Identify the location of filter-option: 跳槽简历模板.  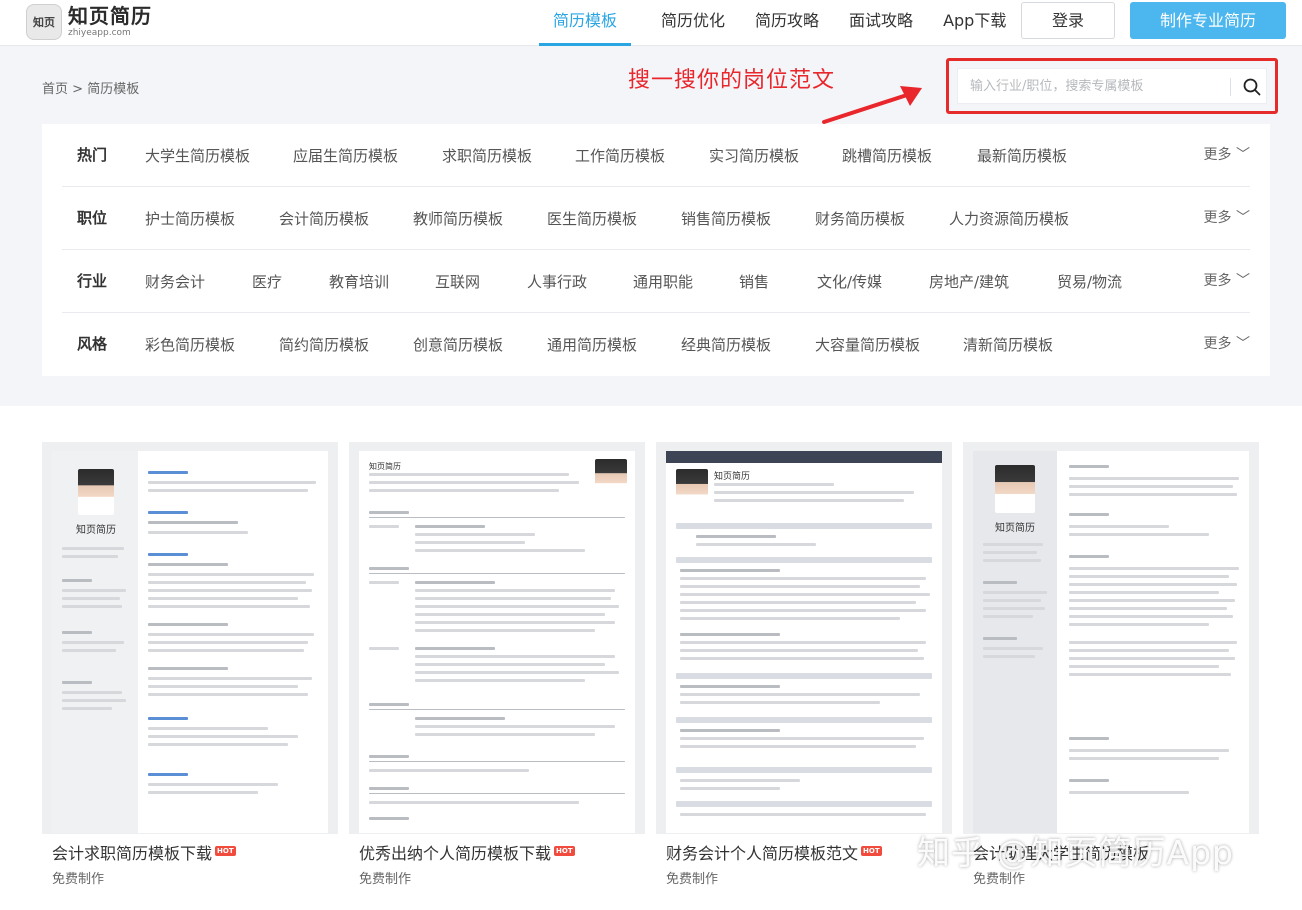
(887, 155).